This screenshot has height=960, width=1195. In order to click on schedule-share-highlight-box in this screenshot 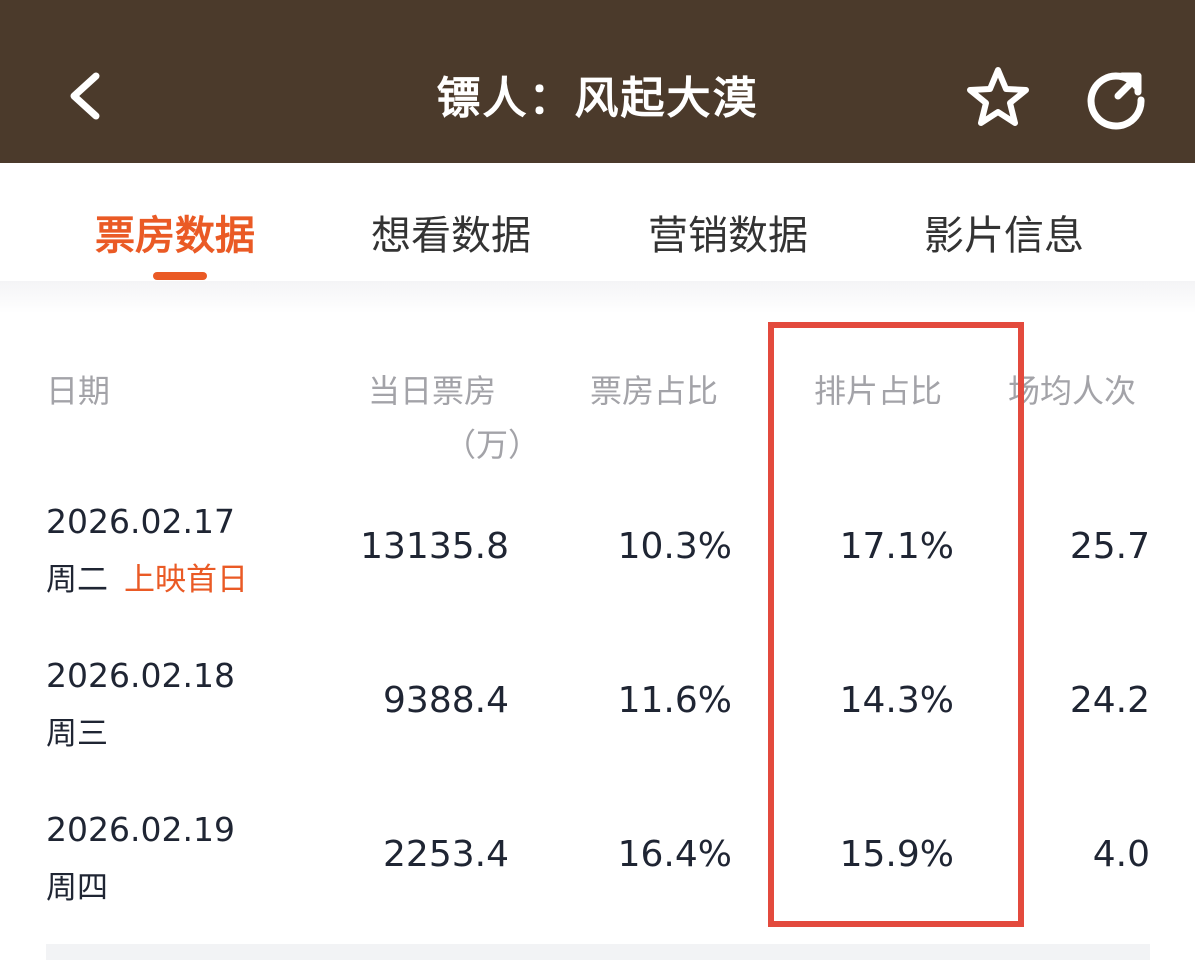, I will do `click(896, 624)`.